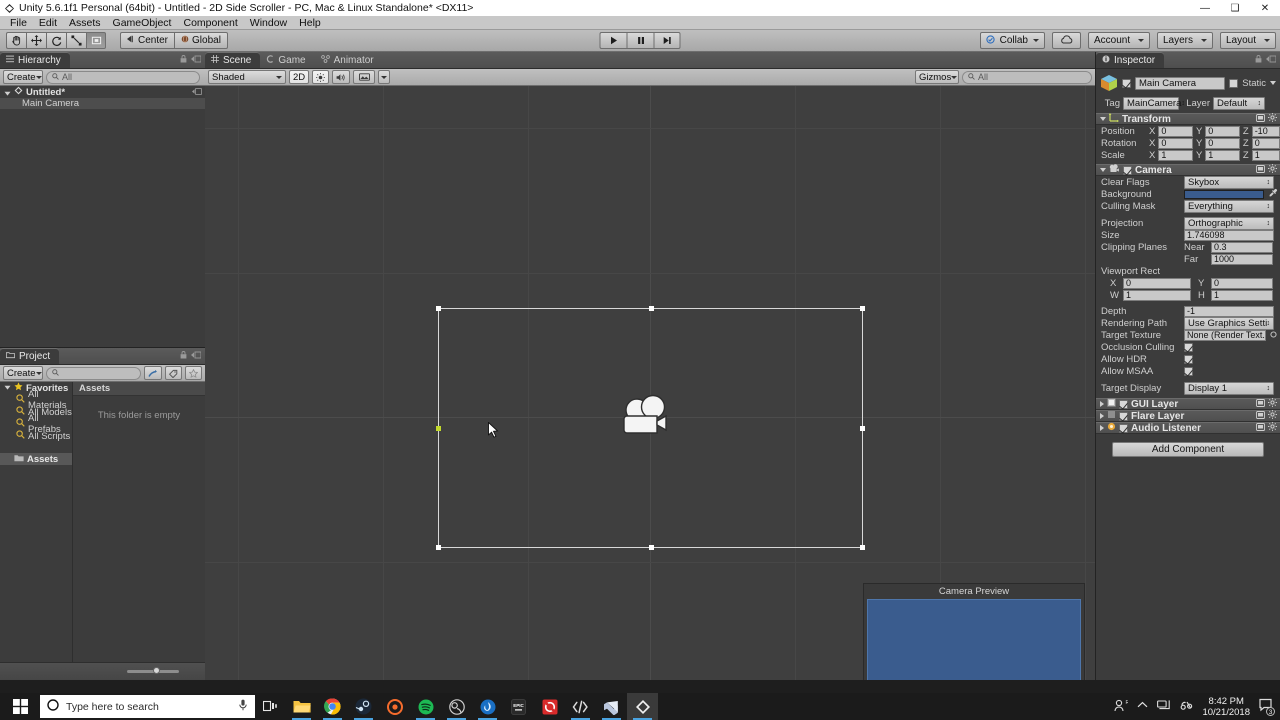  Describe the element at coordinates (23, 373) in the screenshot. I see `project-create-button: Create` at that location.